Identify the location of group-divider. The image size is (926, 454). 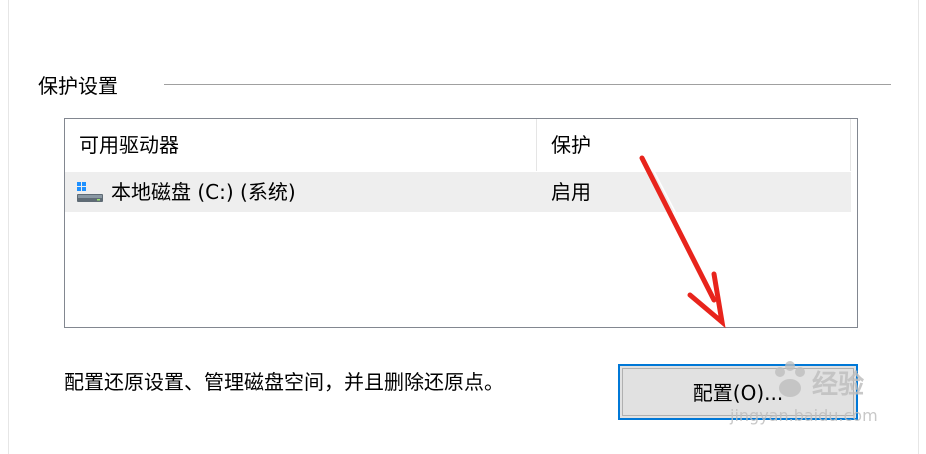
(527, 84).